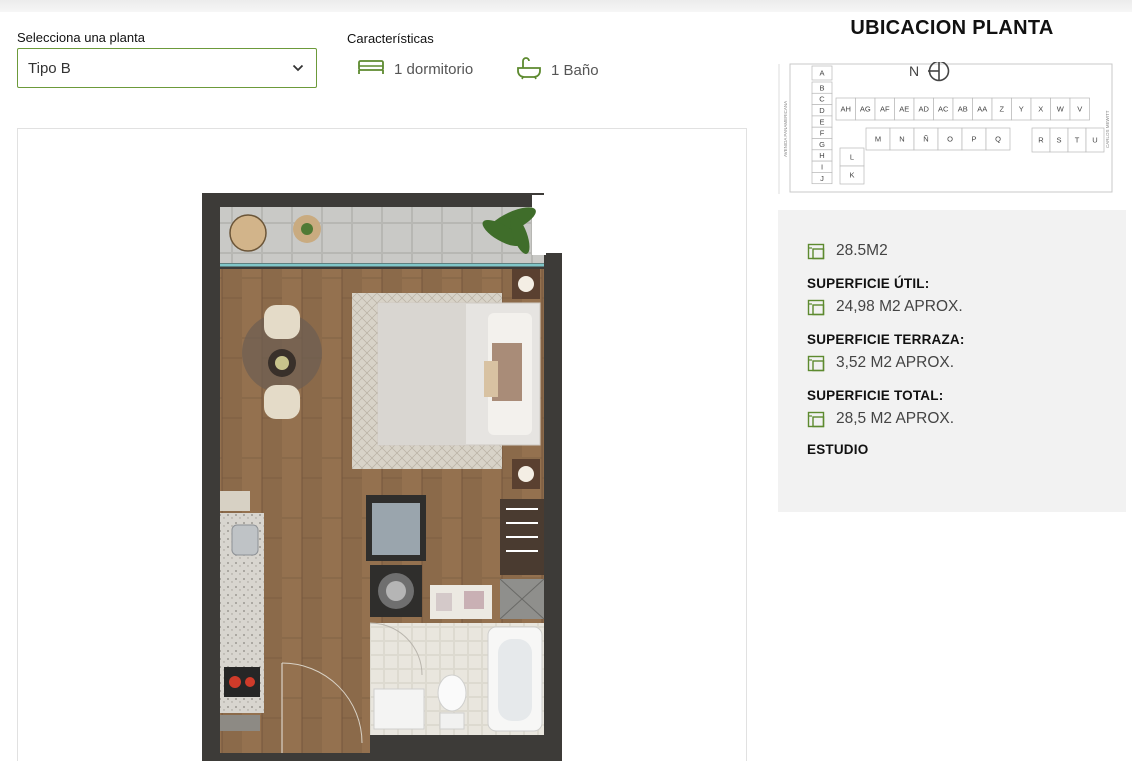 Image resolution: width=1132 pixels, height=761 pixels. I want to click on svg-text: A, so click(821, 73).